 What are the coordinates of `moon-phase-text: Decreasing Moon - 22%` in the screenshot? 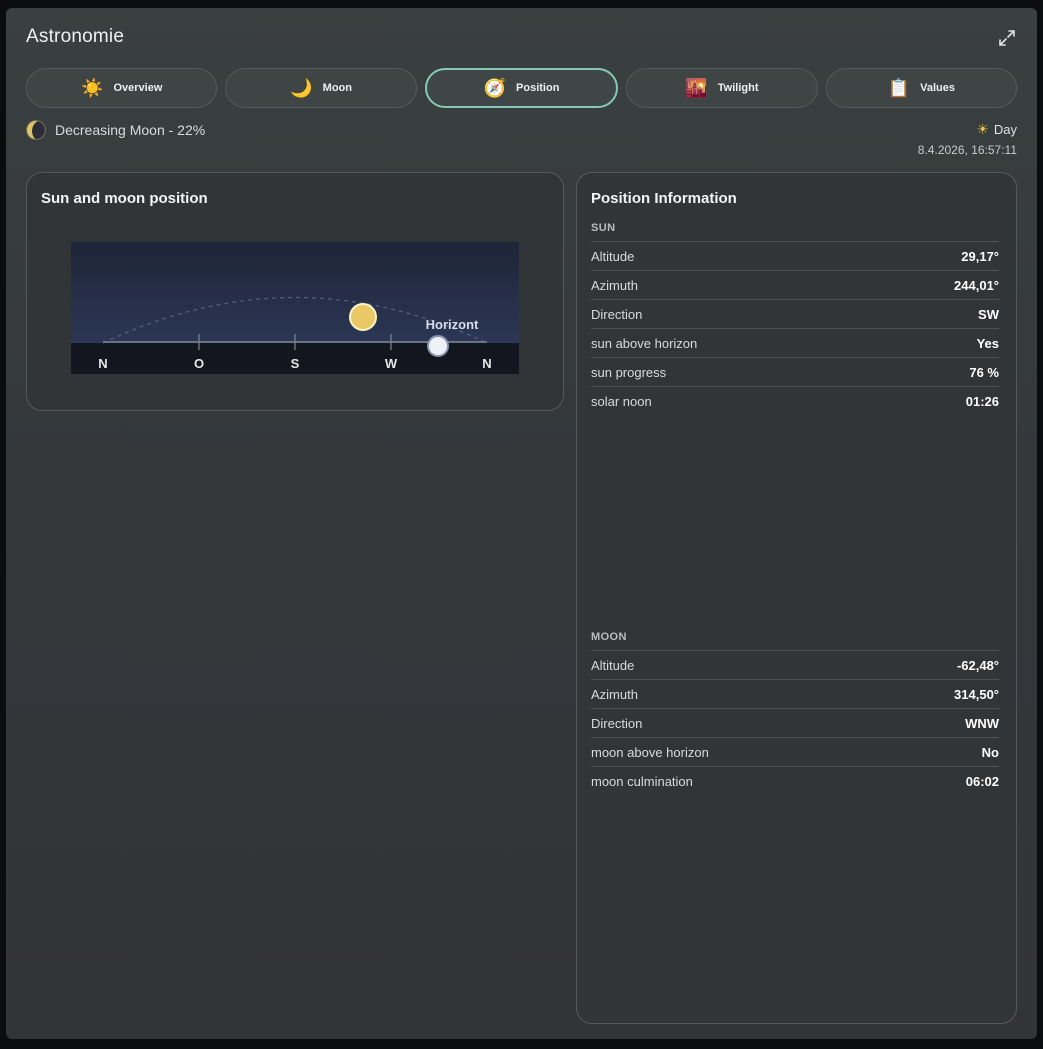 It's located at (130, 130).